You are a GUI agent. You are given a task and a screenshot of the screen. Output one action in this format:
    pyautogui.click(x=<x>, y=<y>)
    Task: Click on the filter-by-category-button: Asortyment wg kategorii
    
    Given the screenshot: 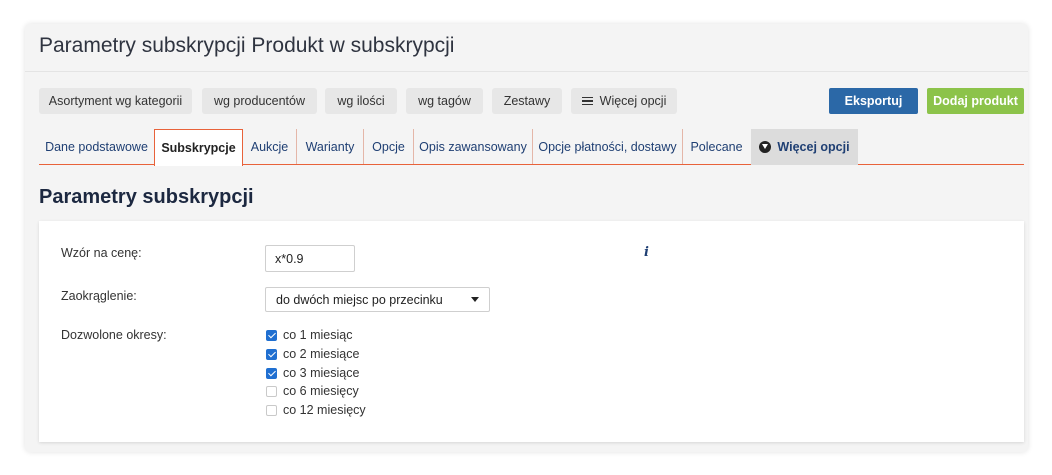 What is the action you would take?
    pyautogui.click(x=115, y=101)
    